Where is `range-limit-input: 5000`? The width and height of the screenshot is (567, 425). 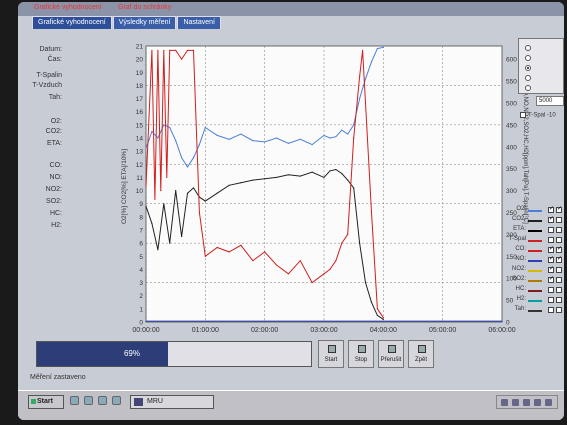
range-limit-input: 5000 is located at coordinates (550, 101).